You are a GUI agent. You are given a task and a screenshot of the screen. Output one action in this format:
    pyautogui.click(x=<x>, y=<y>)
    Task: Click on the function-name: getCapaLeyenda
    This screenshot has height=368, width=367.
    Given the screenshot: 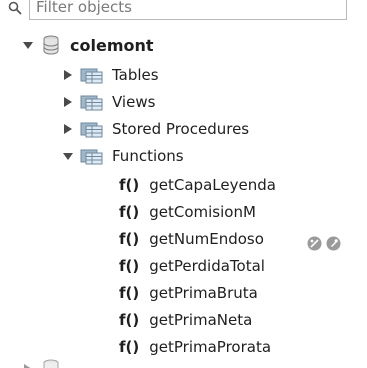 What is the action you would take?
    pyautogui.click(x=212, y=185)
    